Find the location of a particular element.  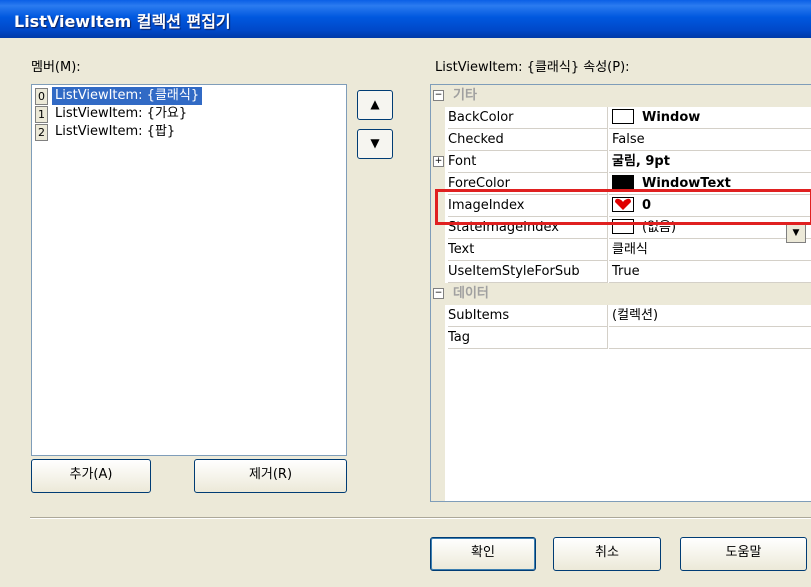

item-index: 2 is located at coordinates (41, 132).